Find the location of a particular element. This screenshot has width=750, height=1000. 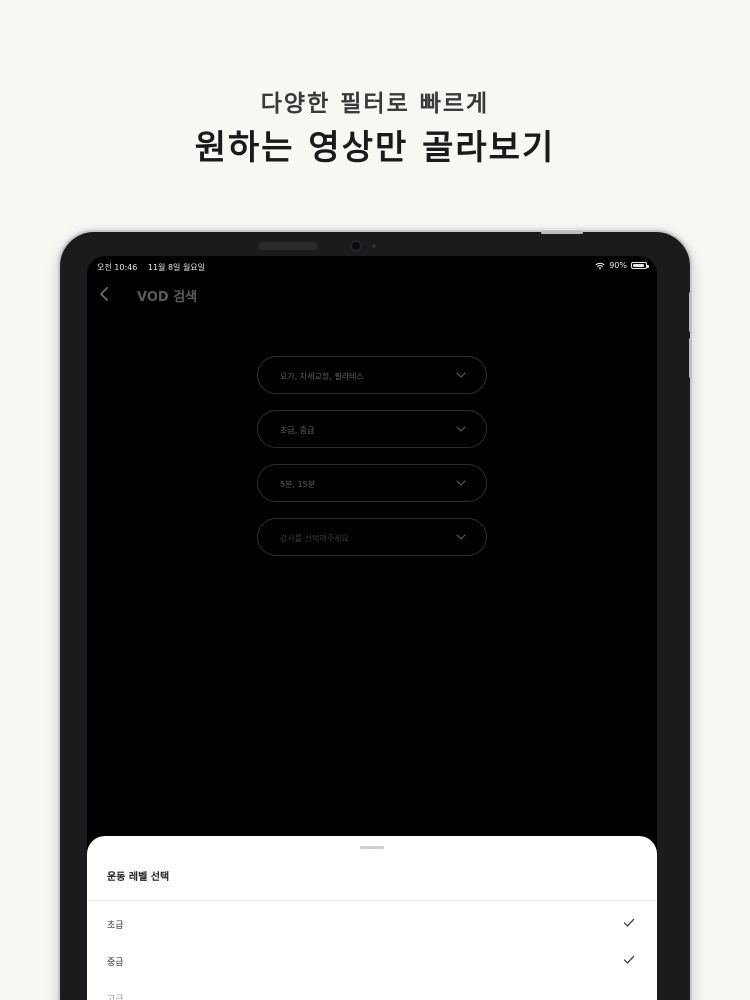

nav-bar: VOD 검색 is located at coordinates (372, 294).